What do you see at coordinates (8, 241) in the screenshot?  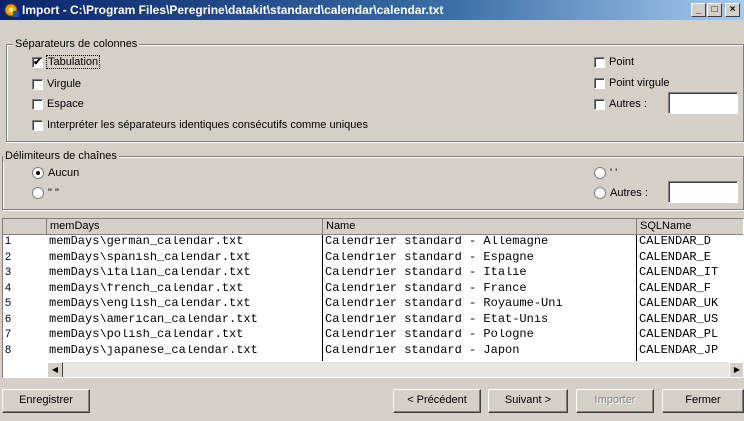 I see `row-number: 1` at bounding box center [8, 241].